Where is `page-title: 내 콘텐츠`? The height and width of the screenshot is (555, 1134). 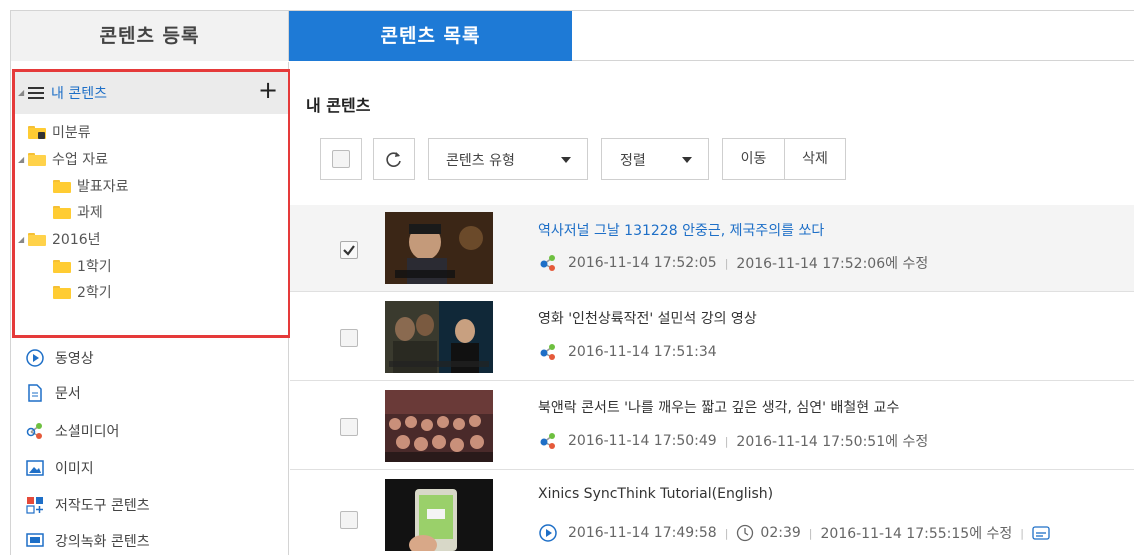 page-title: 내 콘텐츠 is located at coordinates (338, 105).